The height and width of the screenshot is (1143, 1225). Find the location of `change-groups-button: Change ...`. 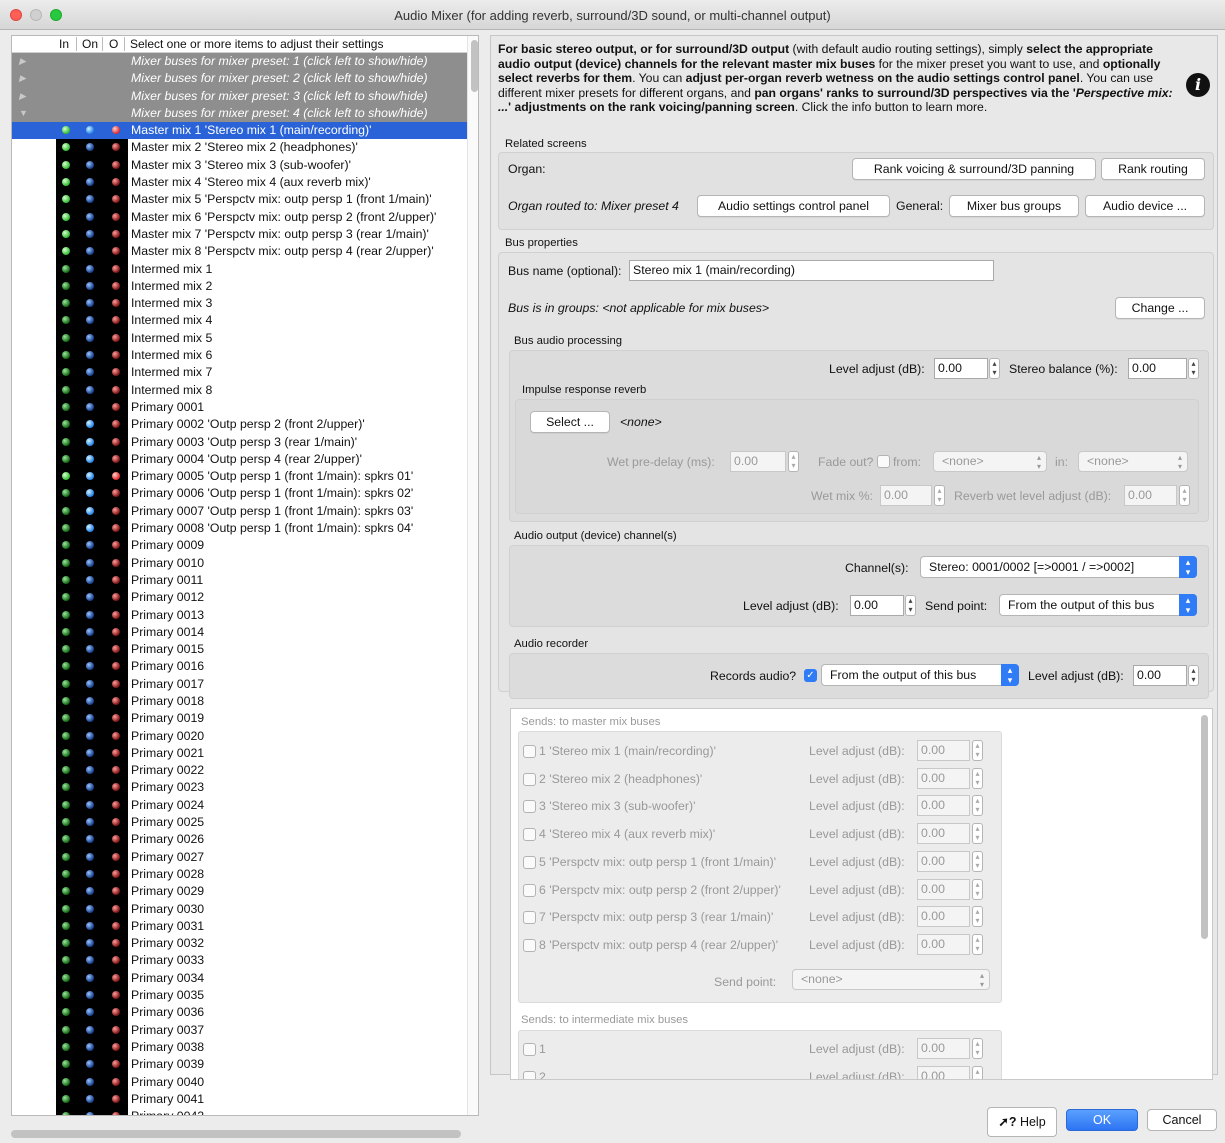

change-groups-button: Change ... is located at coordinates (1160, 308).